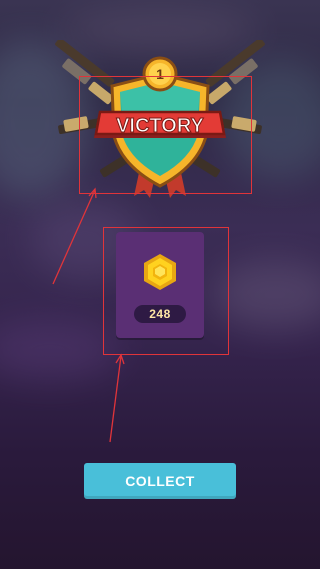 The width and height of the screenshot is (320, 569). What do you see at coordinates (166, 291) in the screenshot?
I see `annotation-box-reward` at bounding box center [166, 291].